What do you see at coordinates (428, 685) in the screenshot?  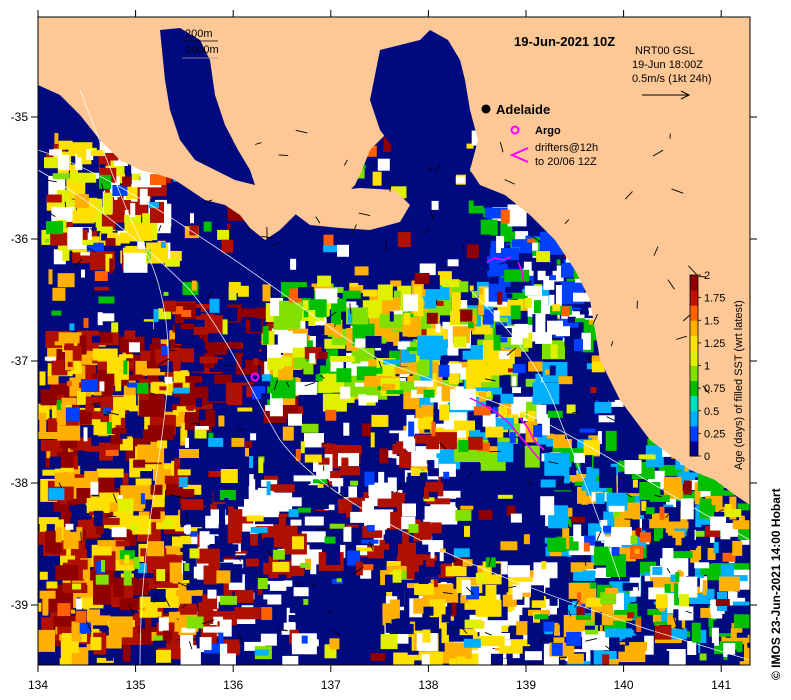 I see `x-tick-label: 138` at bounding box center [428, 685].